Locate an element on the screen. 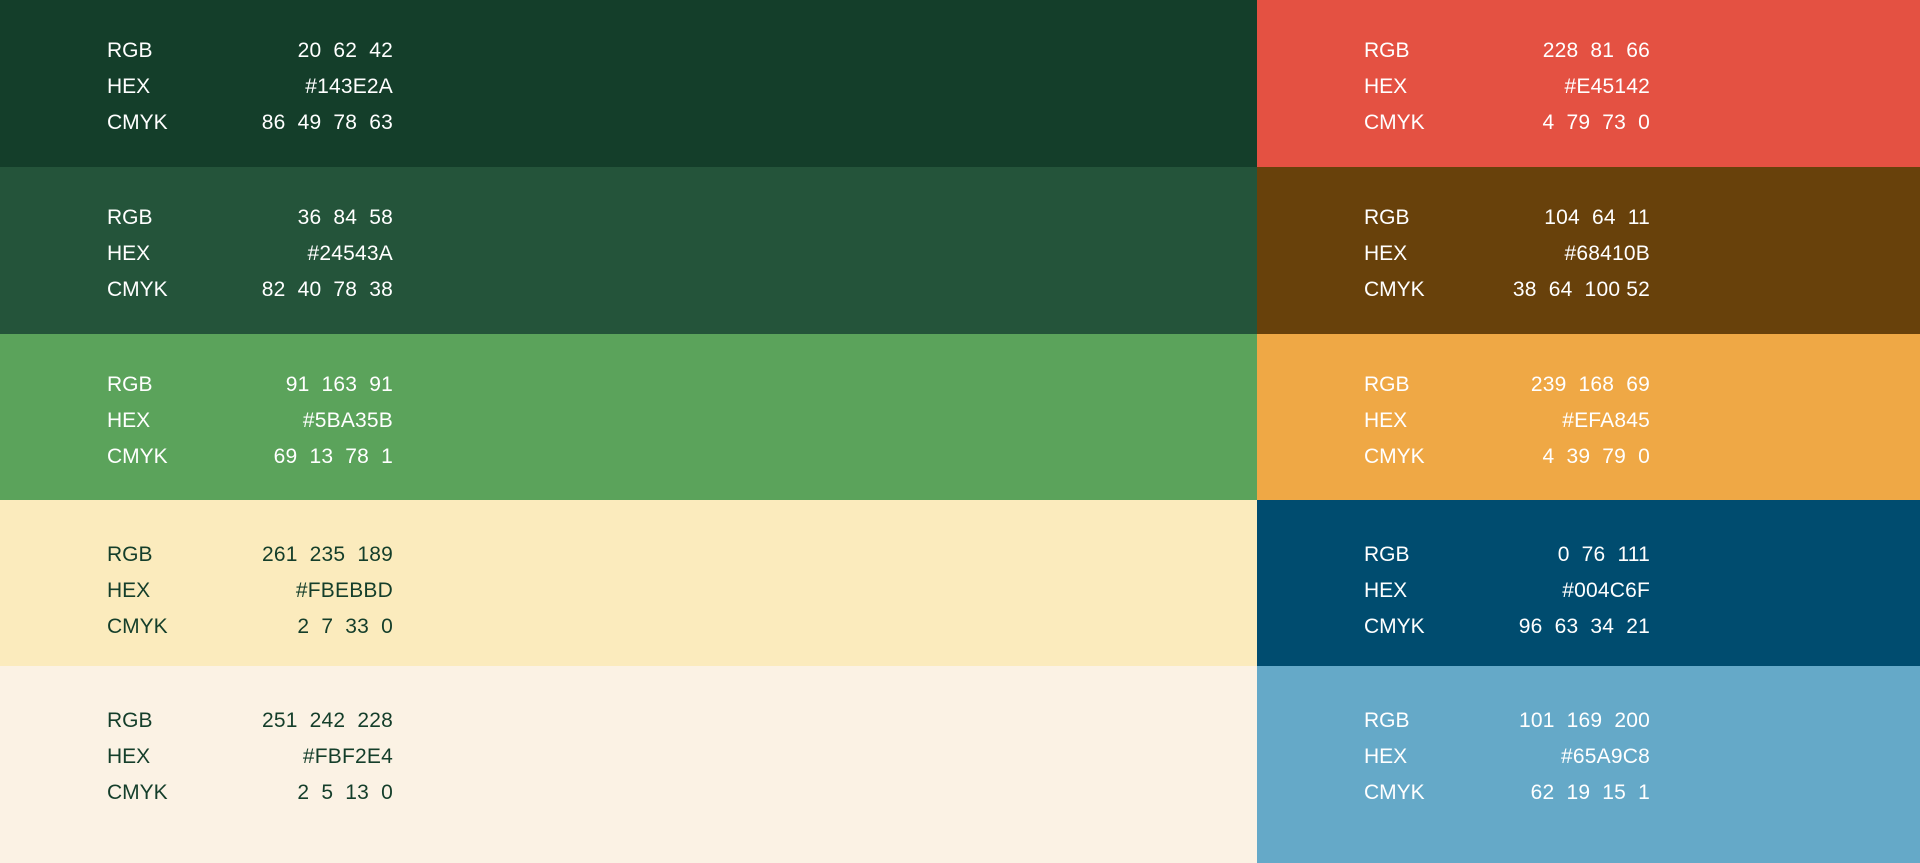  hex-row: HEX #143E2A is located at coordinates (250, 87).